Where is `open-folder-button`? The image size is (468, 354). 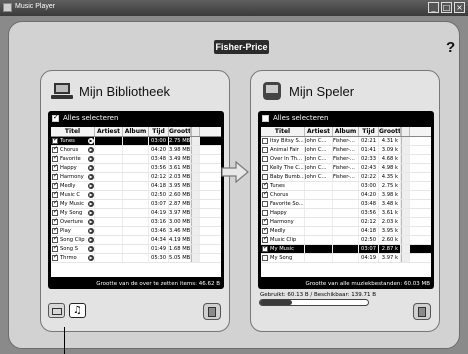 open-folder-button is located at coordinates (56, 310).